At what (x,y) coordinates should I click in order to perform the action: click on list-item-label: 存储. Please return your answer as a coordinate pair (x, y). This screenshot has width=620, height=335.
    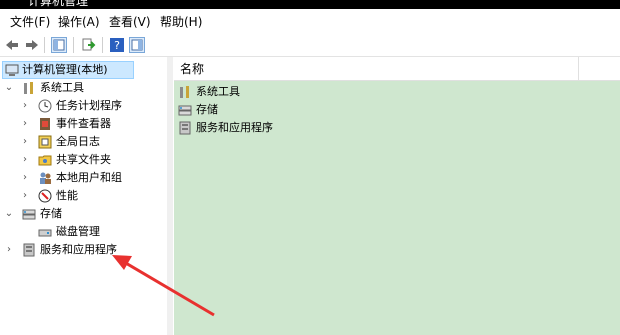
    Looking at the image, I should click on (207, 109).